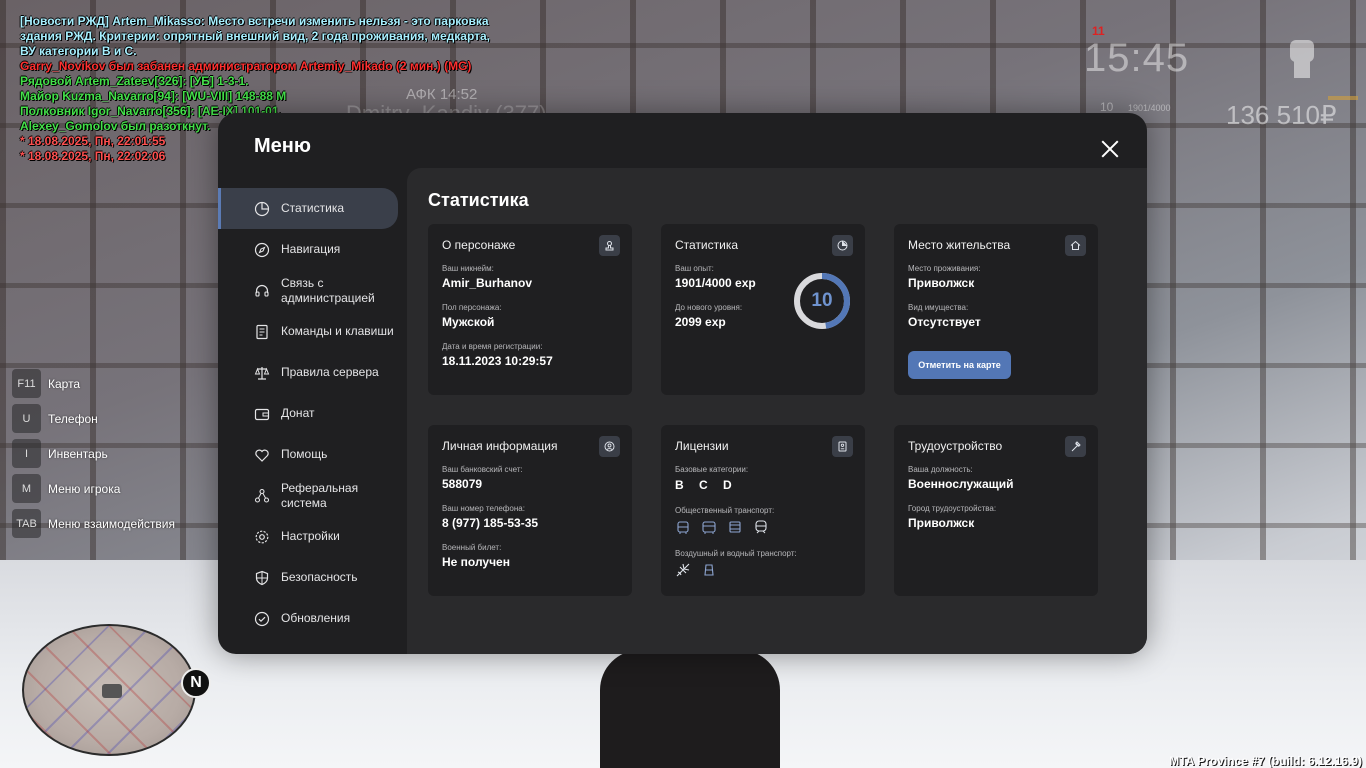 Image resolution: width=1366 pixels, height=768 pixels. Describe the element at coordinates (497, 361) in the screenshot. I see `field-value-registration: 18.11.2023 10:29:57` at that location.